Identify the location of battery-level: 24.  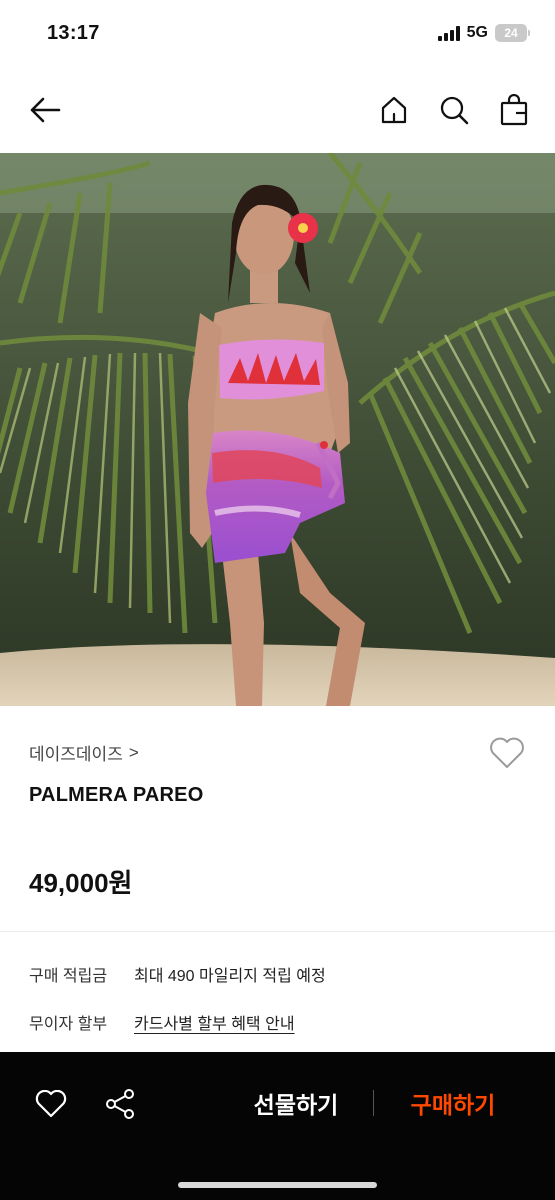
(511, 33).